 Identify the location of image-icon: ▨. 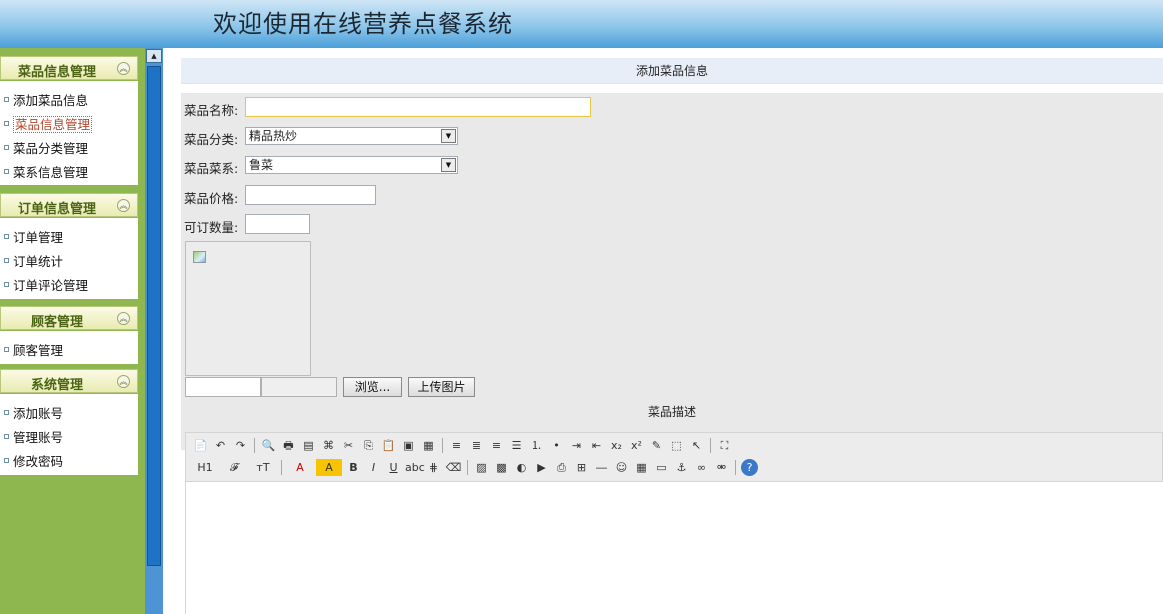
(481, 467).